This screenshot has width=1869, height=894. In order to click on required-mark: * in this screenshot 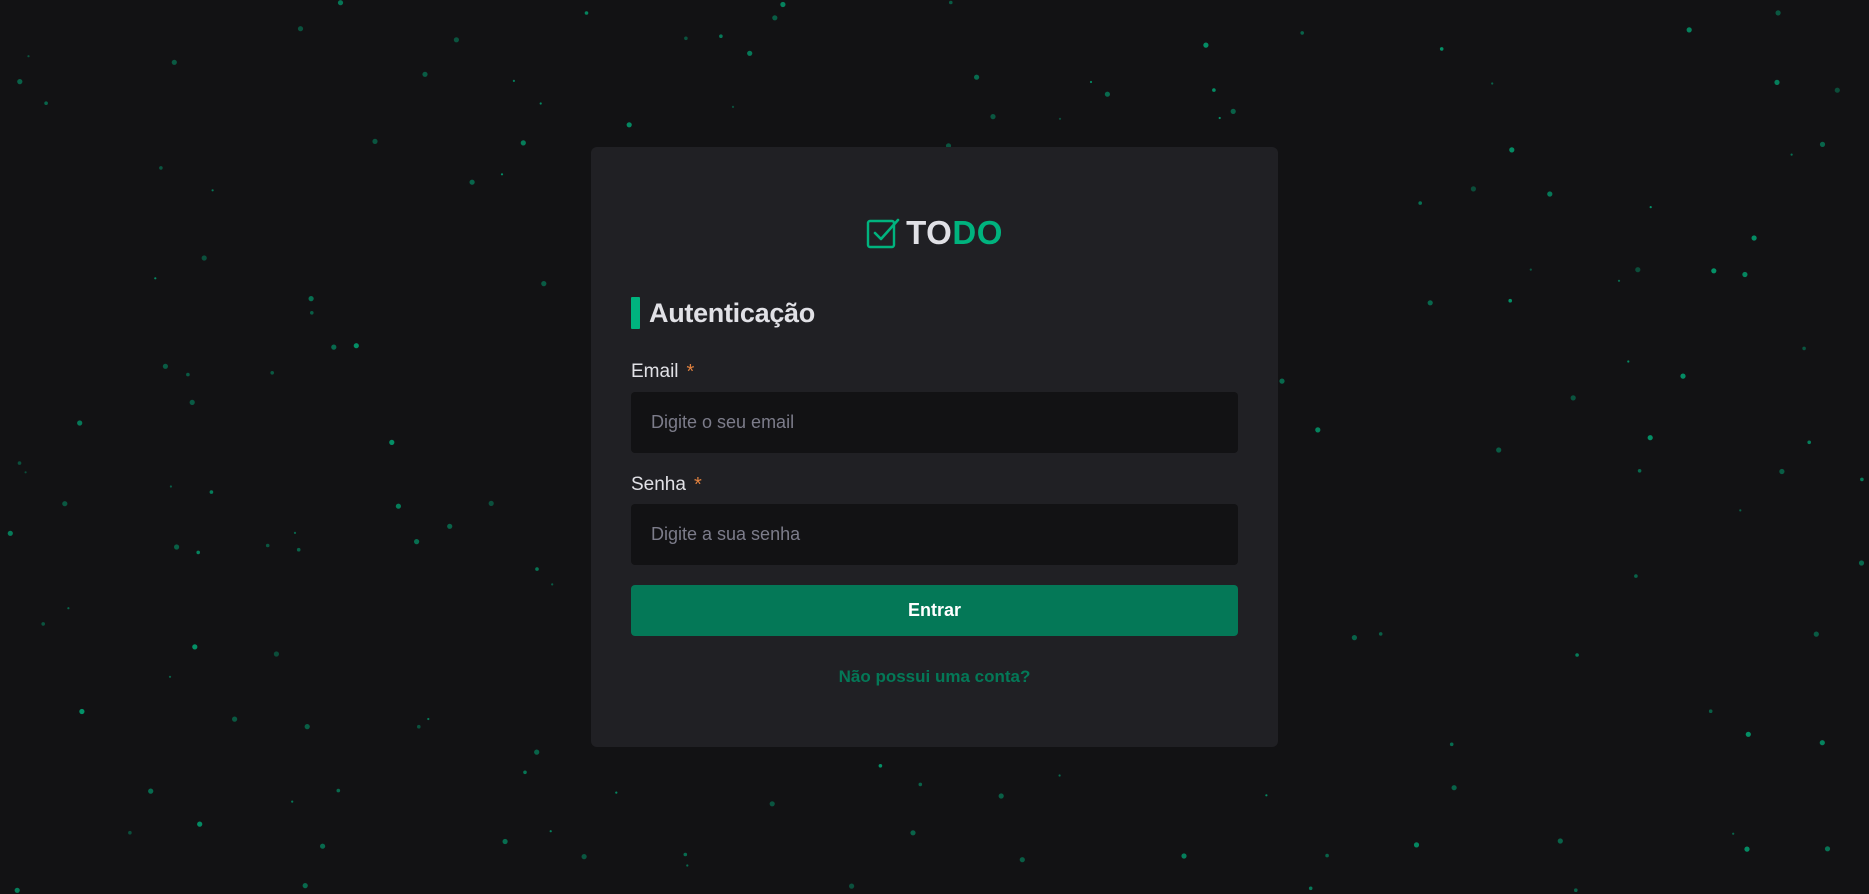, I will do `click(690, 371)`.